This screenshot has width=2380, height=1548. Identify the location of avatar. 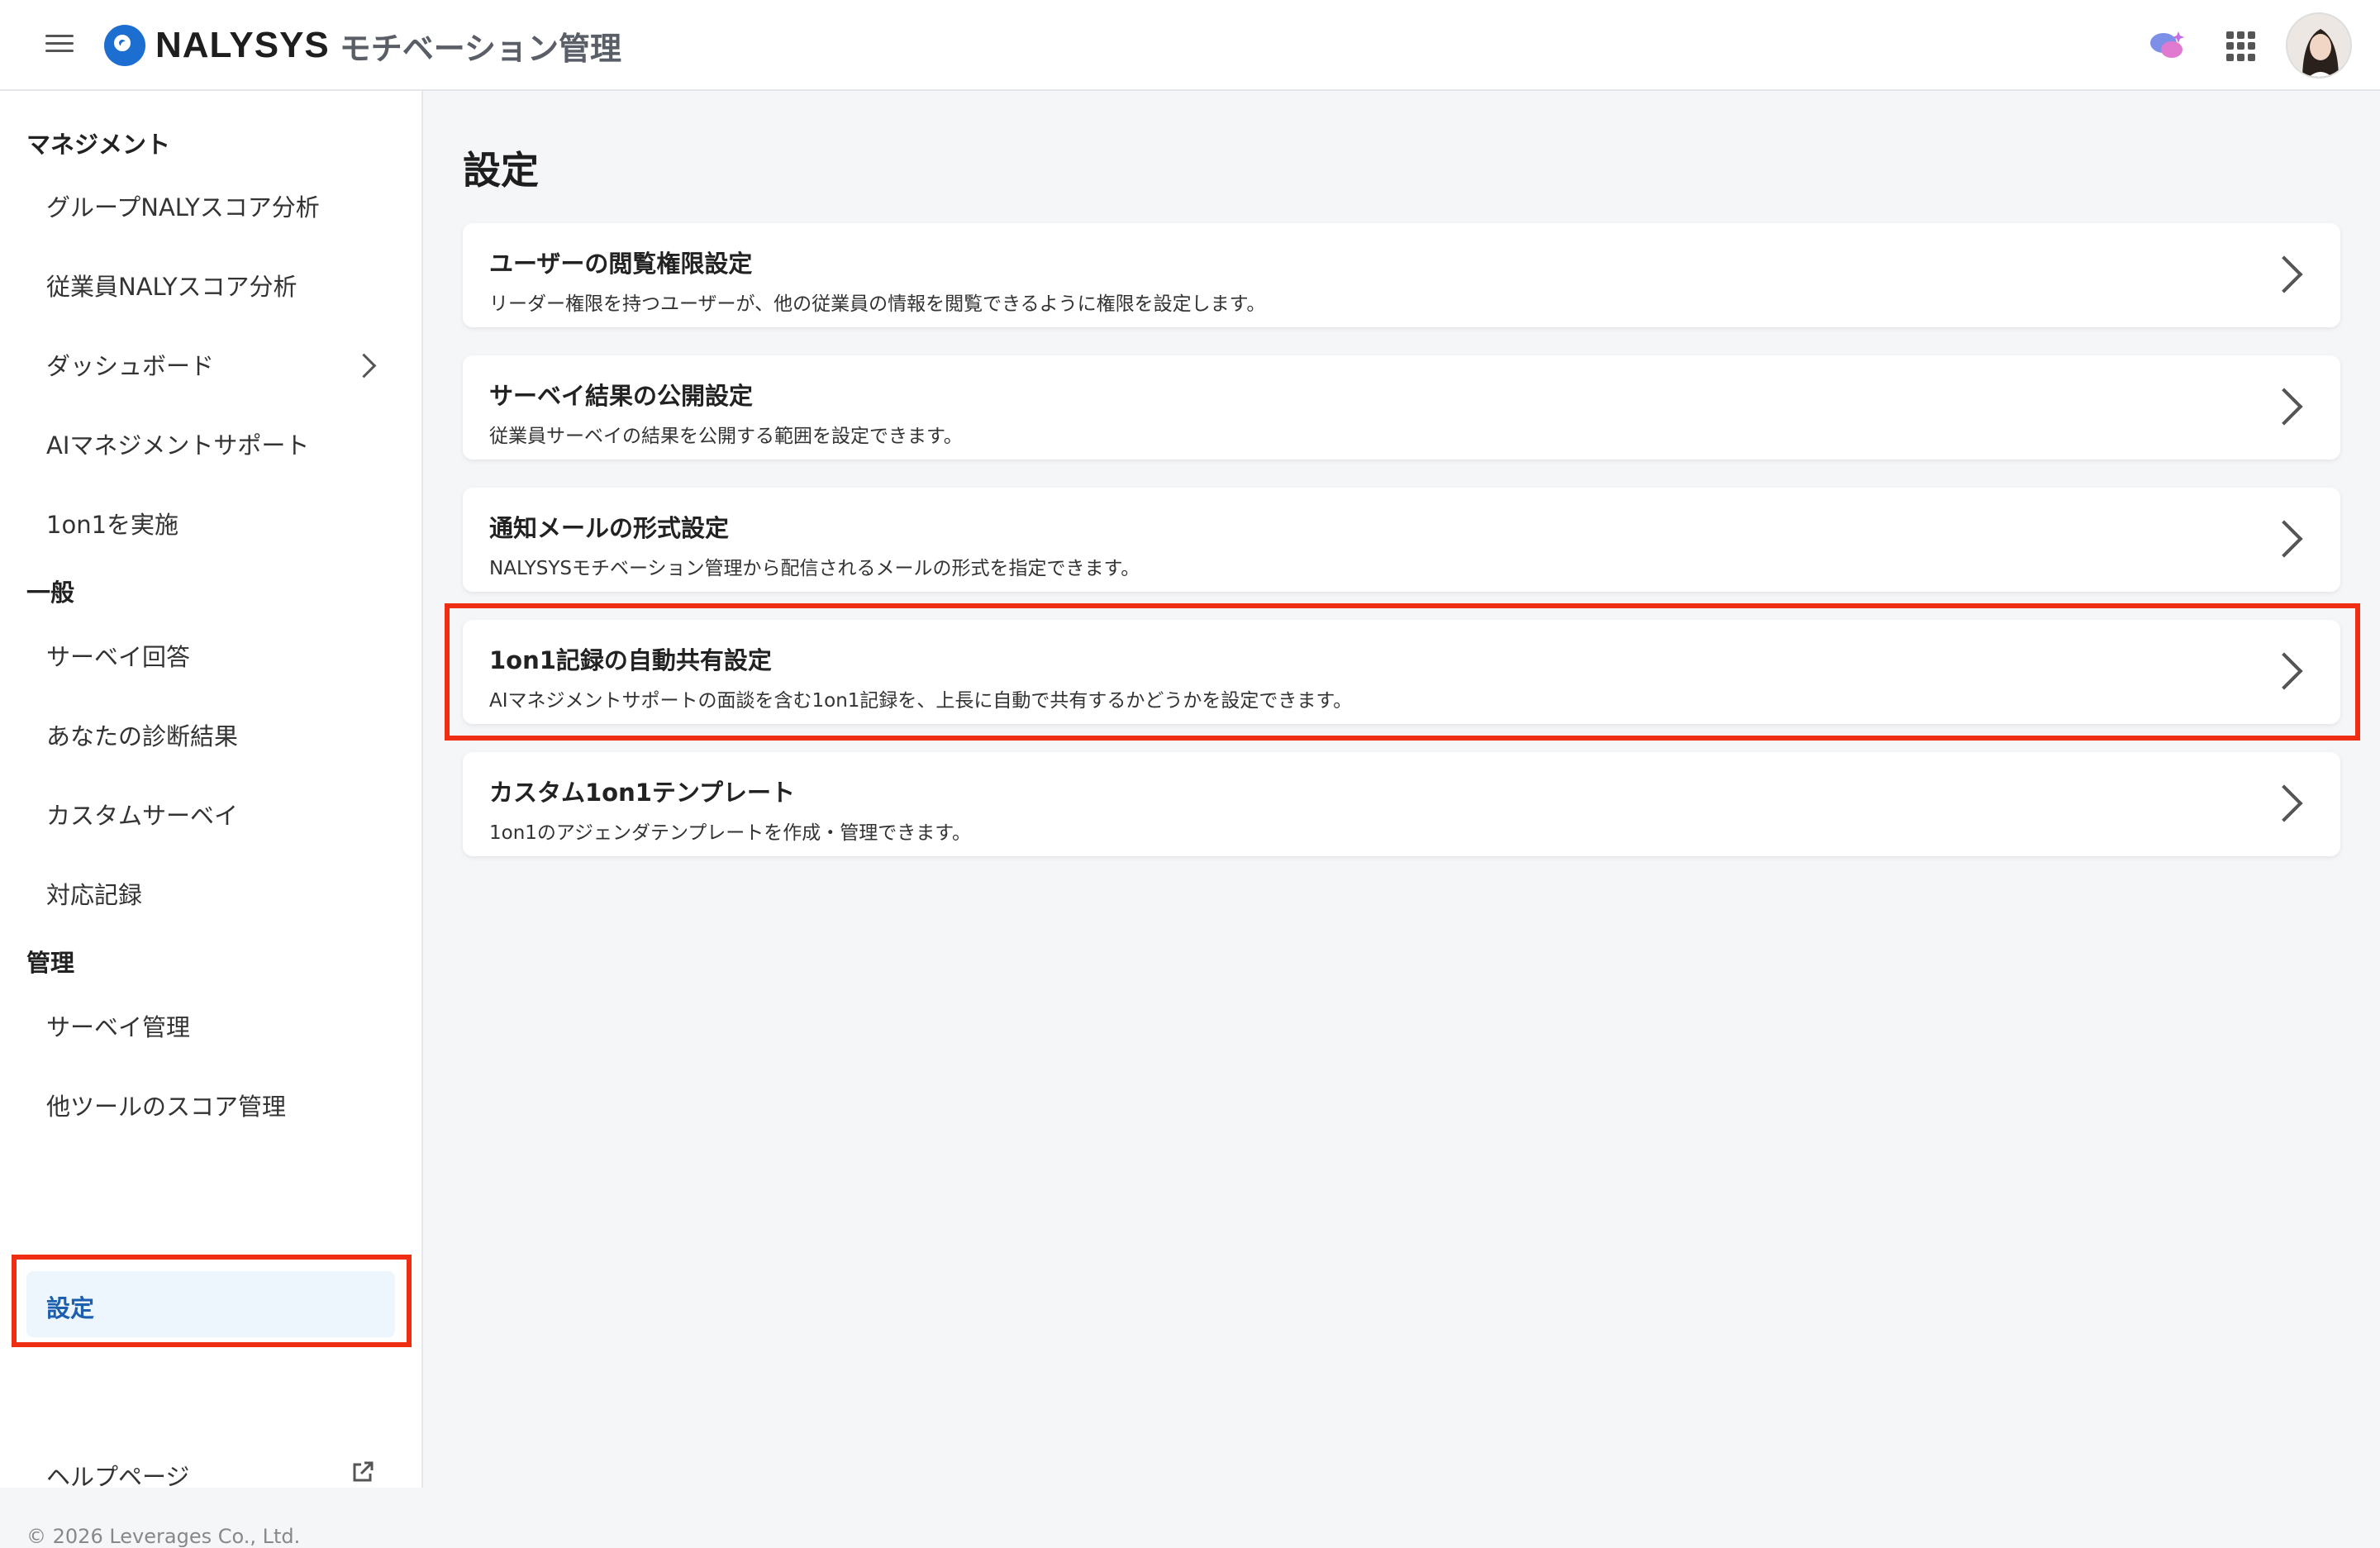
(2319, 45).